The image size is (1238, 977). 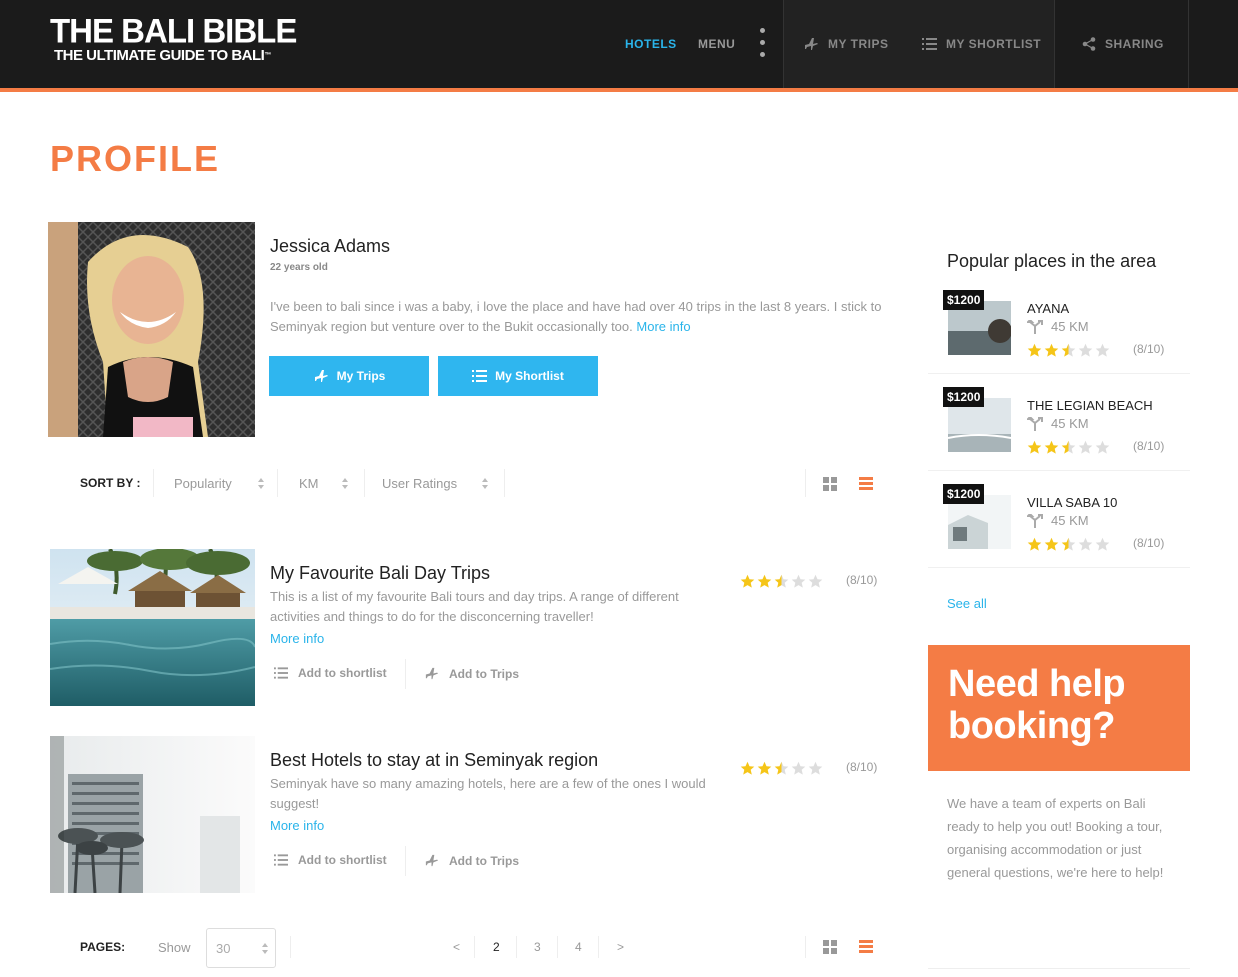 I want to click on nav-hotels: HOTELS, so click(x=651, y=44).